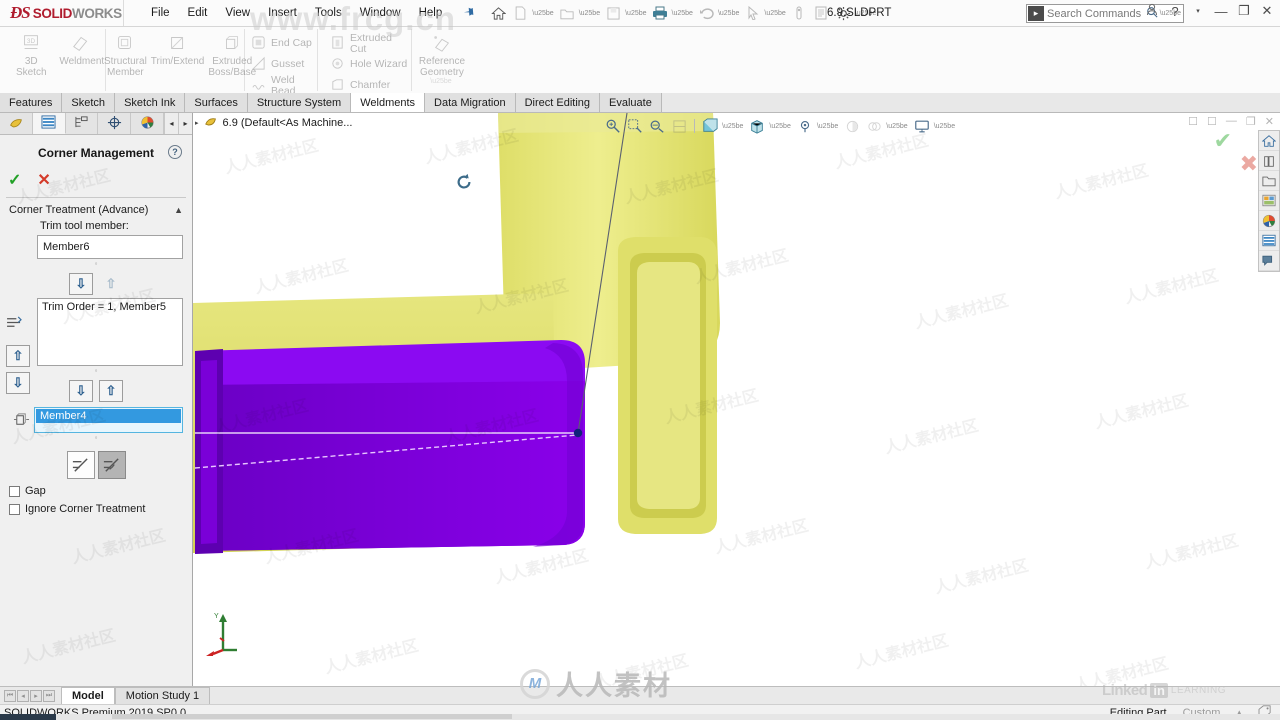 The height and width of the screenshot is (720, 1280). What do you see at coordinates (498, 13) in the screenshot?
I see `home-icon` at bounding box center [498, 13].